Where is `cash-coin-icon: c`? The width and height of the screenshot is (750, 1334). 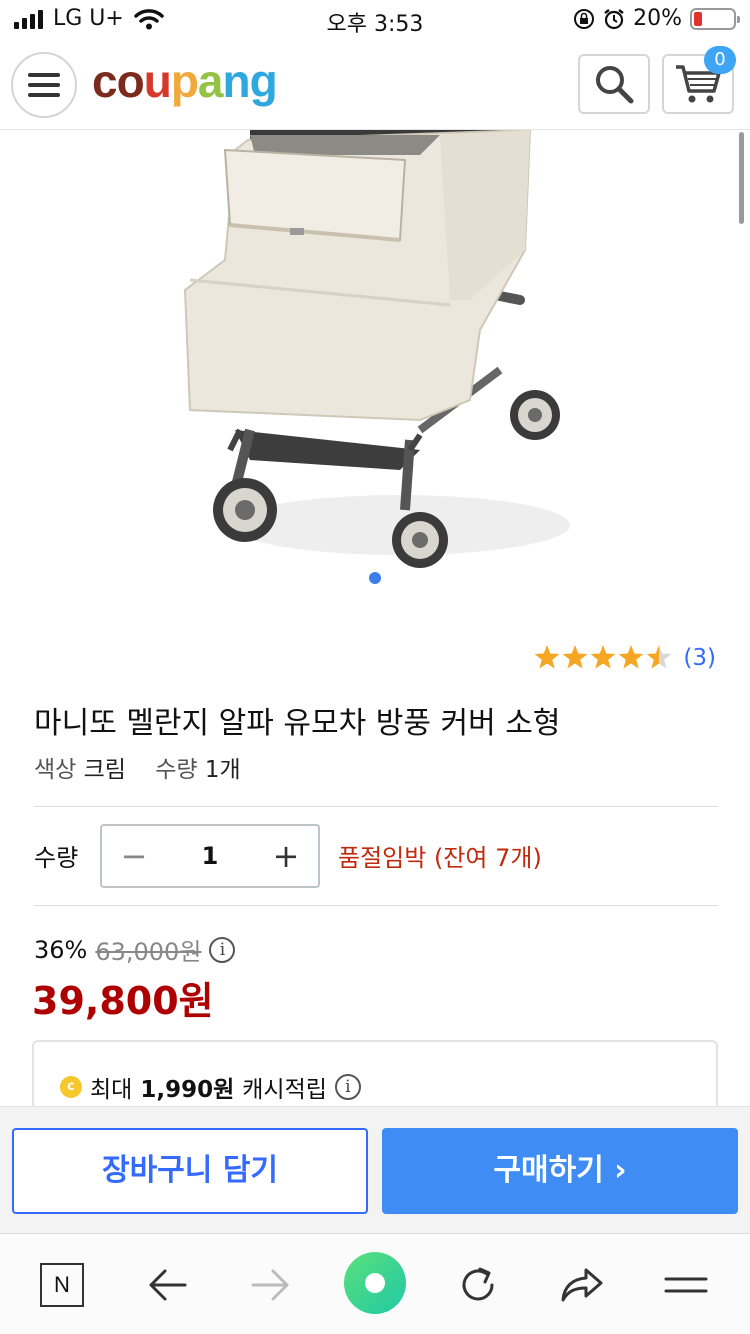
cash-coin-icon: c is located at coordinates (71, 1087).